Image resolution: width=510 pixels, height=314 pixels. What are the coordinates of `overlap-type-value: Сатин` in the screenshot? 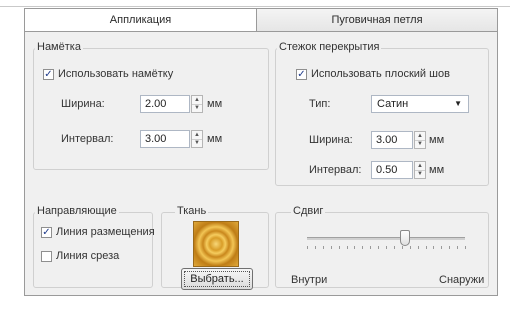 It's located at (393, 104).